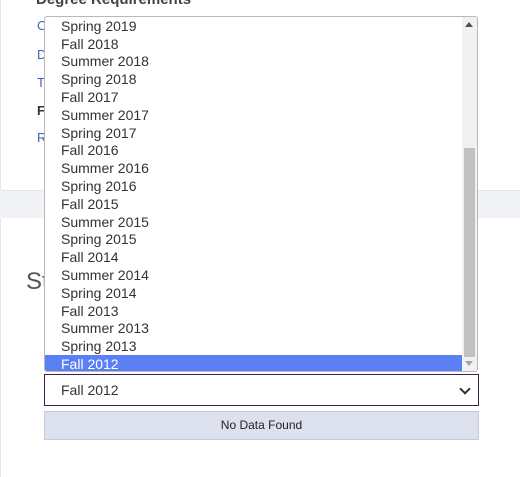  What do you see at coordinates (261, 390) in the screenshot?
I see `term-select: Fall 2012` at bounding box center [261, 390].